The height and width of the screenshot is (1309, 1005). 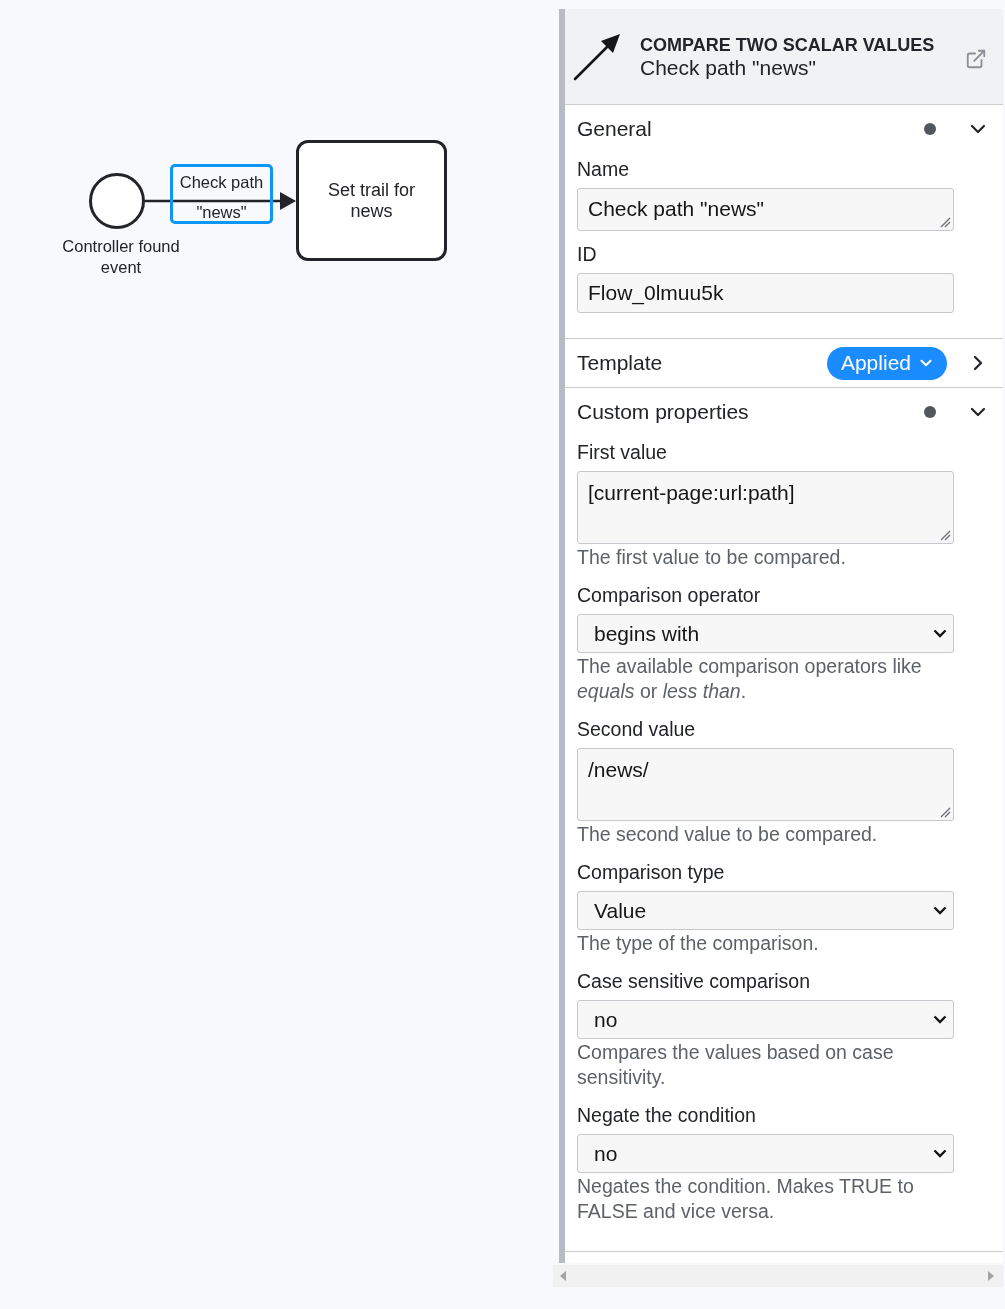 I want to click on task-node: Set trail for news, so click(x=371, y=200).